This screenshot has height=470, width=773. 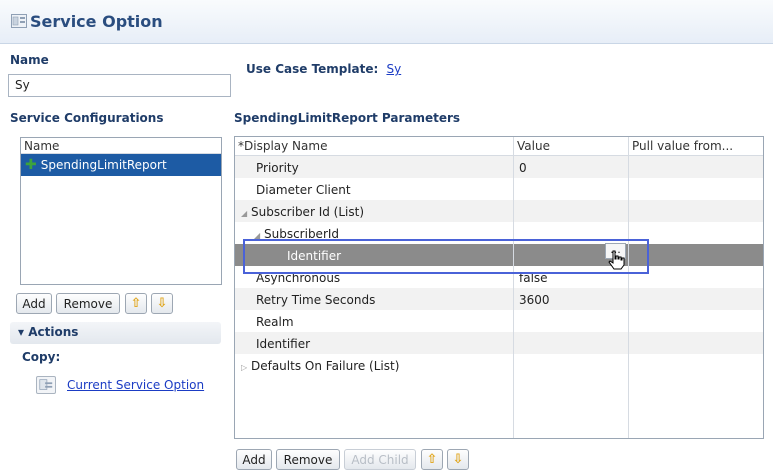 What do you see at coordinates (523, 168) in the screenshot?
I see `row-value: 0` at bounding box center [523, 168].